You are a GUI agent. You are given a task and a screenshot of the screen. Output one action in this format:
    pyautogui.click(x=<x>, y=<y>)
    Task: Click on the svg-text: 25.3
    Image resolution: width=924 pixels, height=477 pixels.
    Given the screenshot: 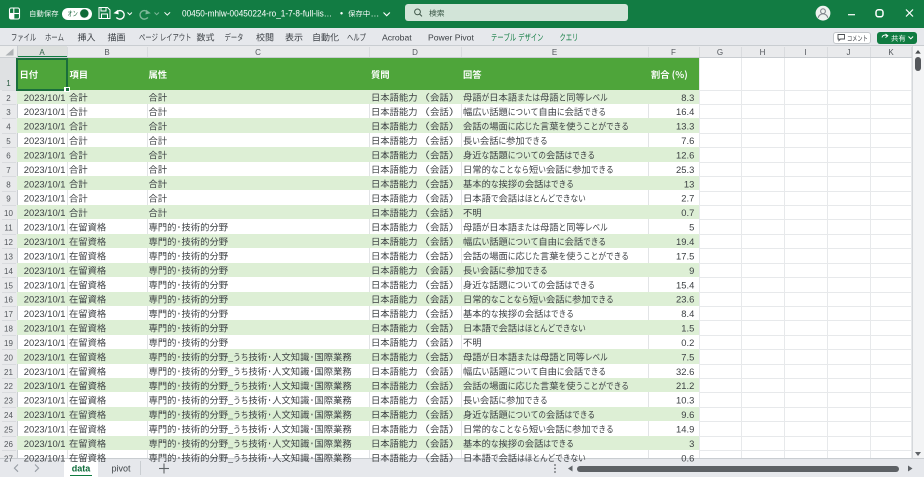 What is the action you would take?
    pyautogui.click(x=685, y=169)
    